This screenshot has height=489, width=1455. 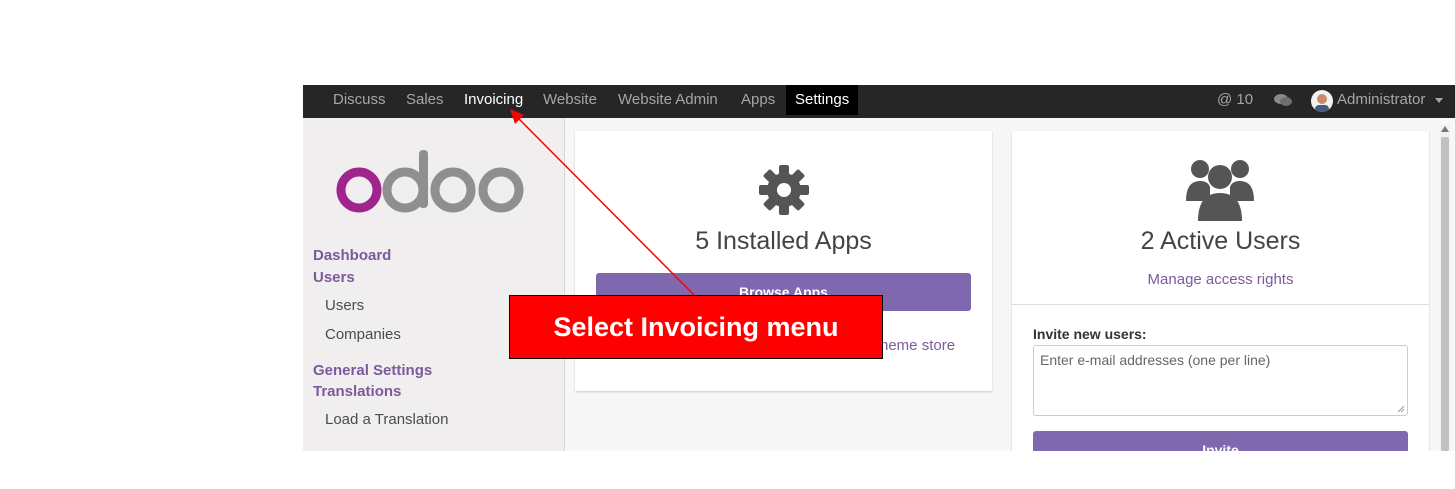 I want to click on avatar-photo-icon, so click(x=1322, y=103).